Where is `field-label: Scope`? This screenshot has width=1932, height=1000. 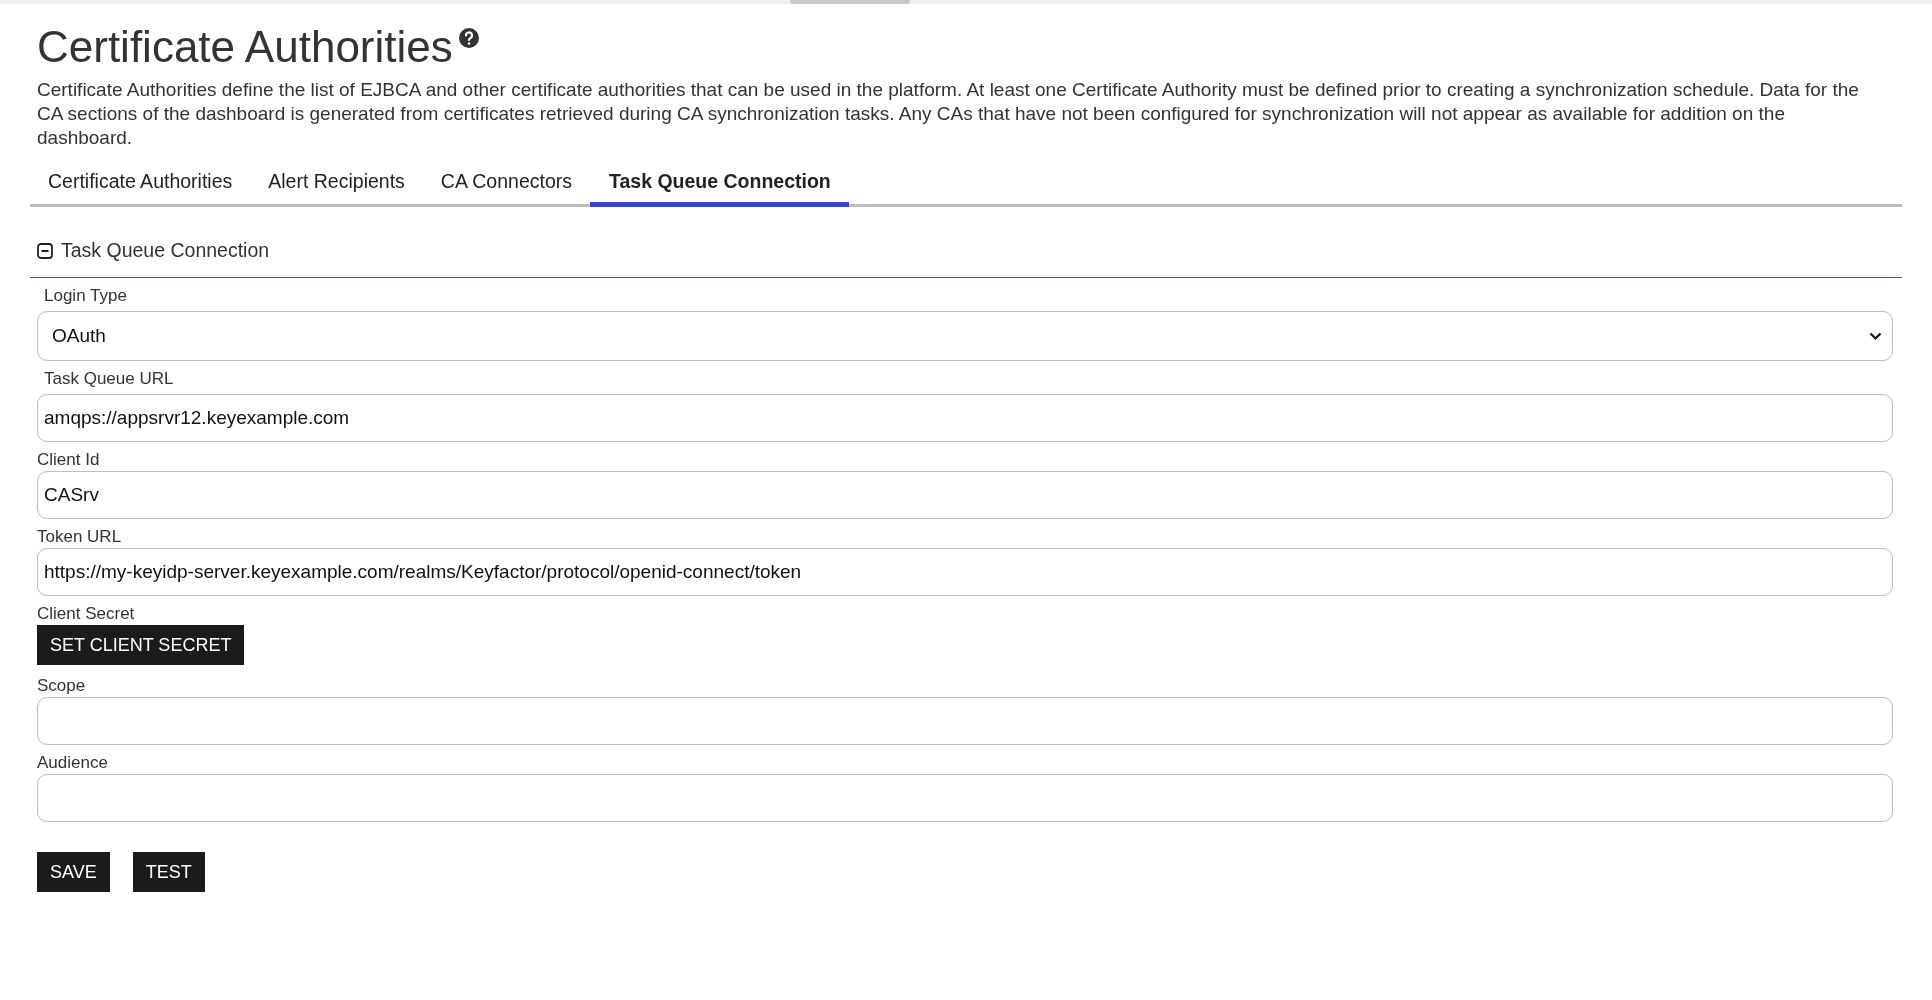
field-label: Scope is located at coordinates (62, 686).